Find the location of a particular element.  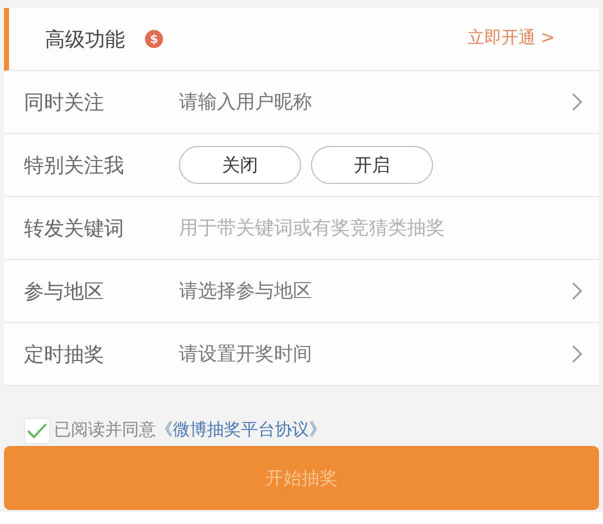

agreement-text: 已阅读并同意 is located at coordinates (105, 430).